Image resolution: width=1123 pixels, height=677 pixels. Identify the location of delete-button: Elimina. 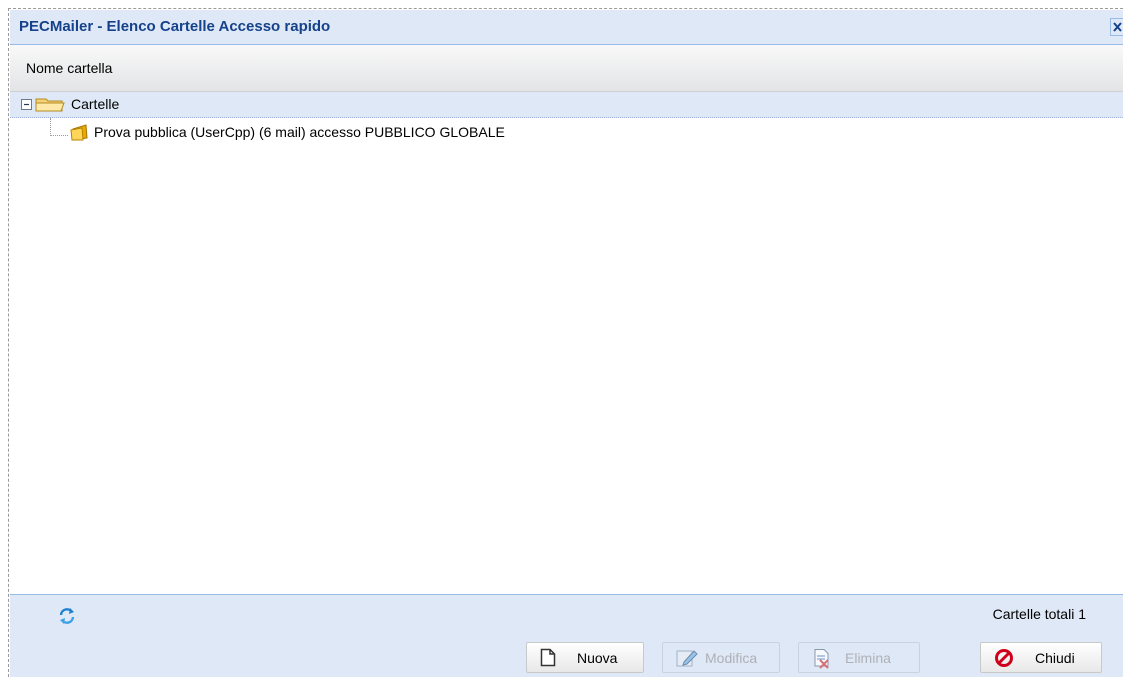
(859, 657).